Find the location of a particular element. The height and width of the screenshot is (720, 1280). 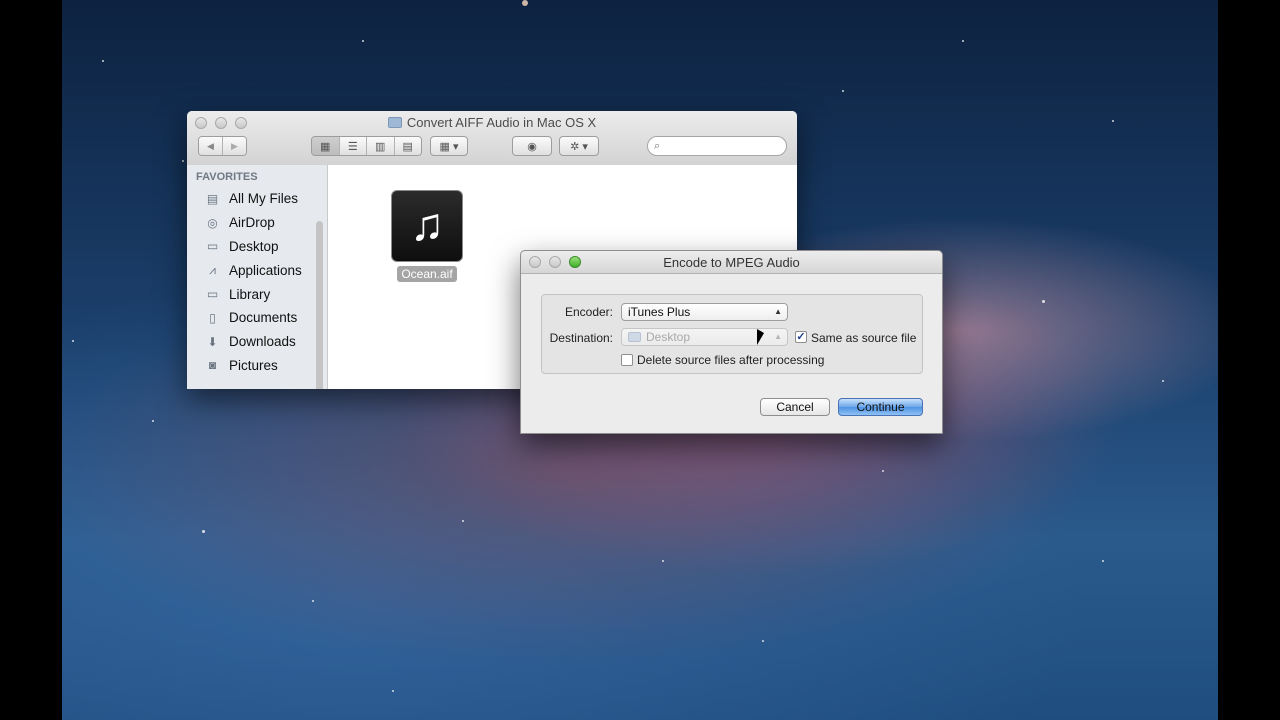

camera-icon: ◙ is located at coordinates (212, 365).